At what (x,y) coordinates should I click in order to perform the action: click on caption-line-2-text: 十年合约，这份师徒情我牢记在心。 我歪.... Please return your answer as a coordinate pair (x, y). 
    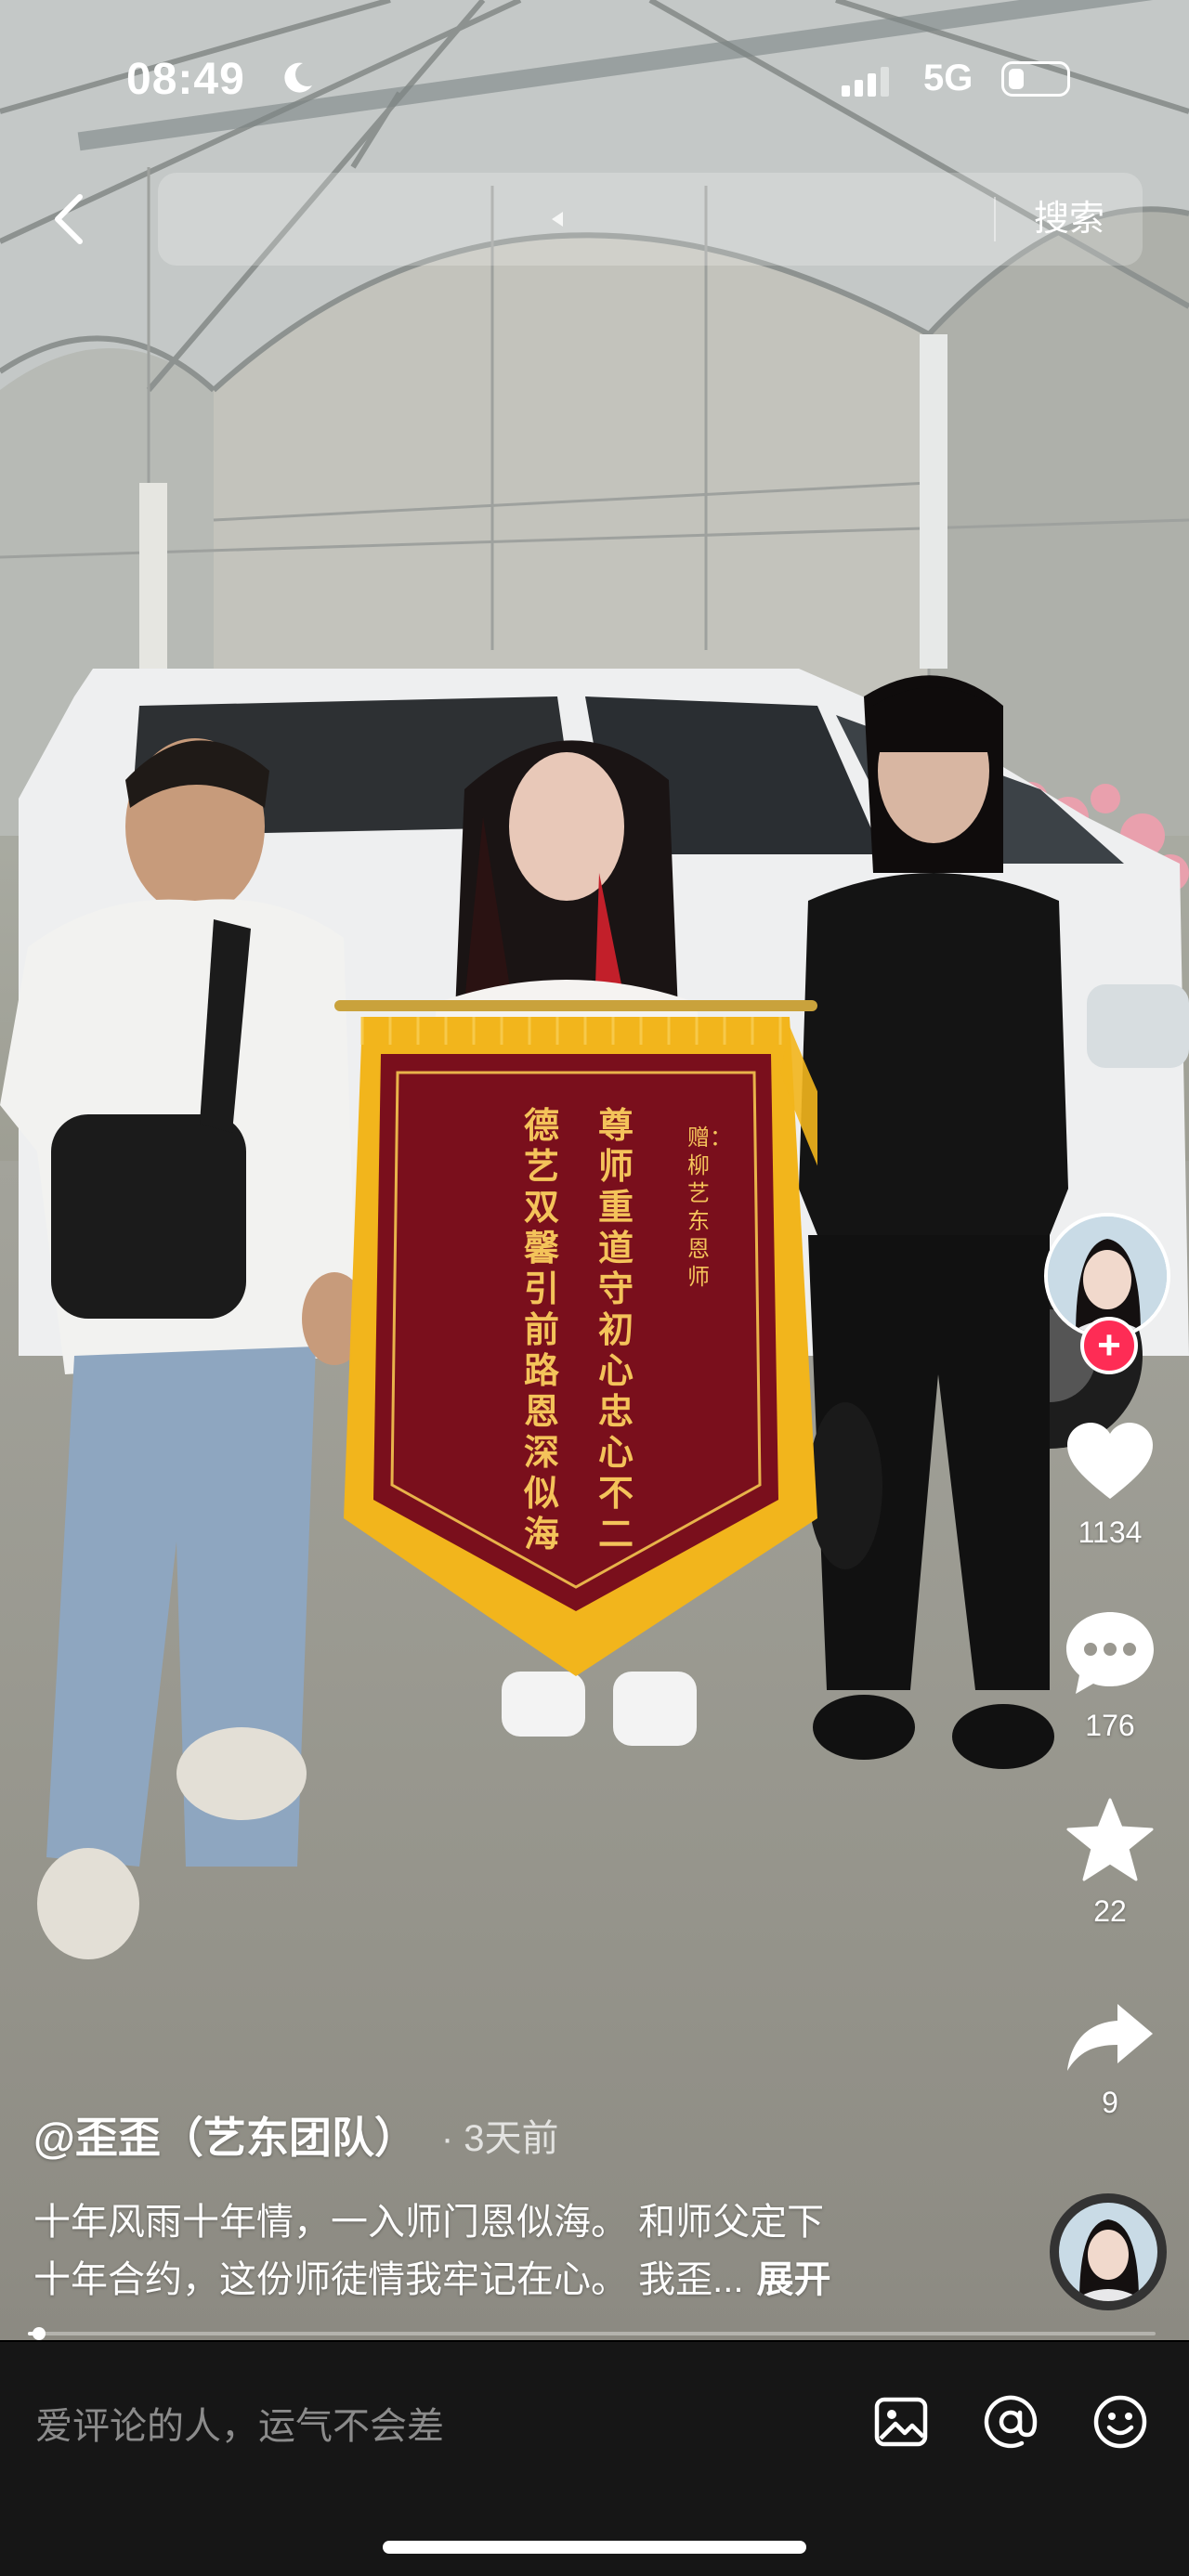
    Looking at the image, I should click on (388, 2279).